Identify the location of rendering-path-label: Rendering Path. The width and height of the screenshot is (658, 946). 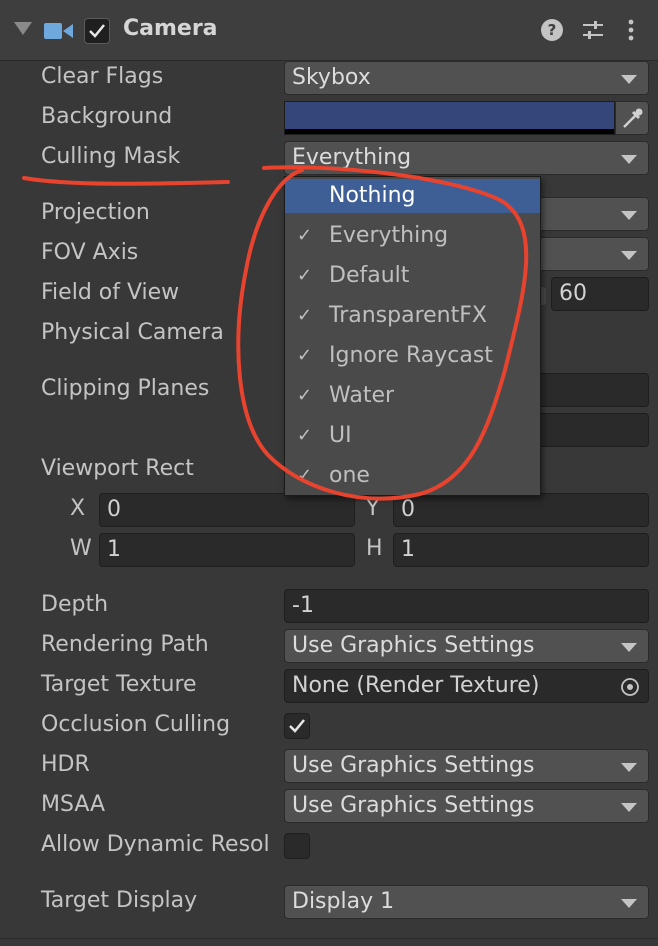
(125, 644).